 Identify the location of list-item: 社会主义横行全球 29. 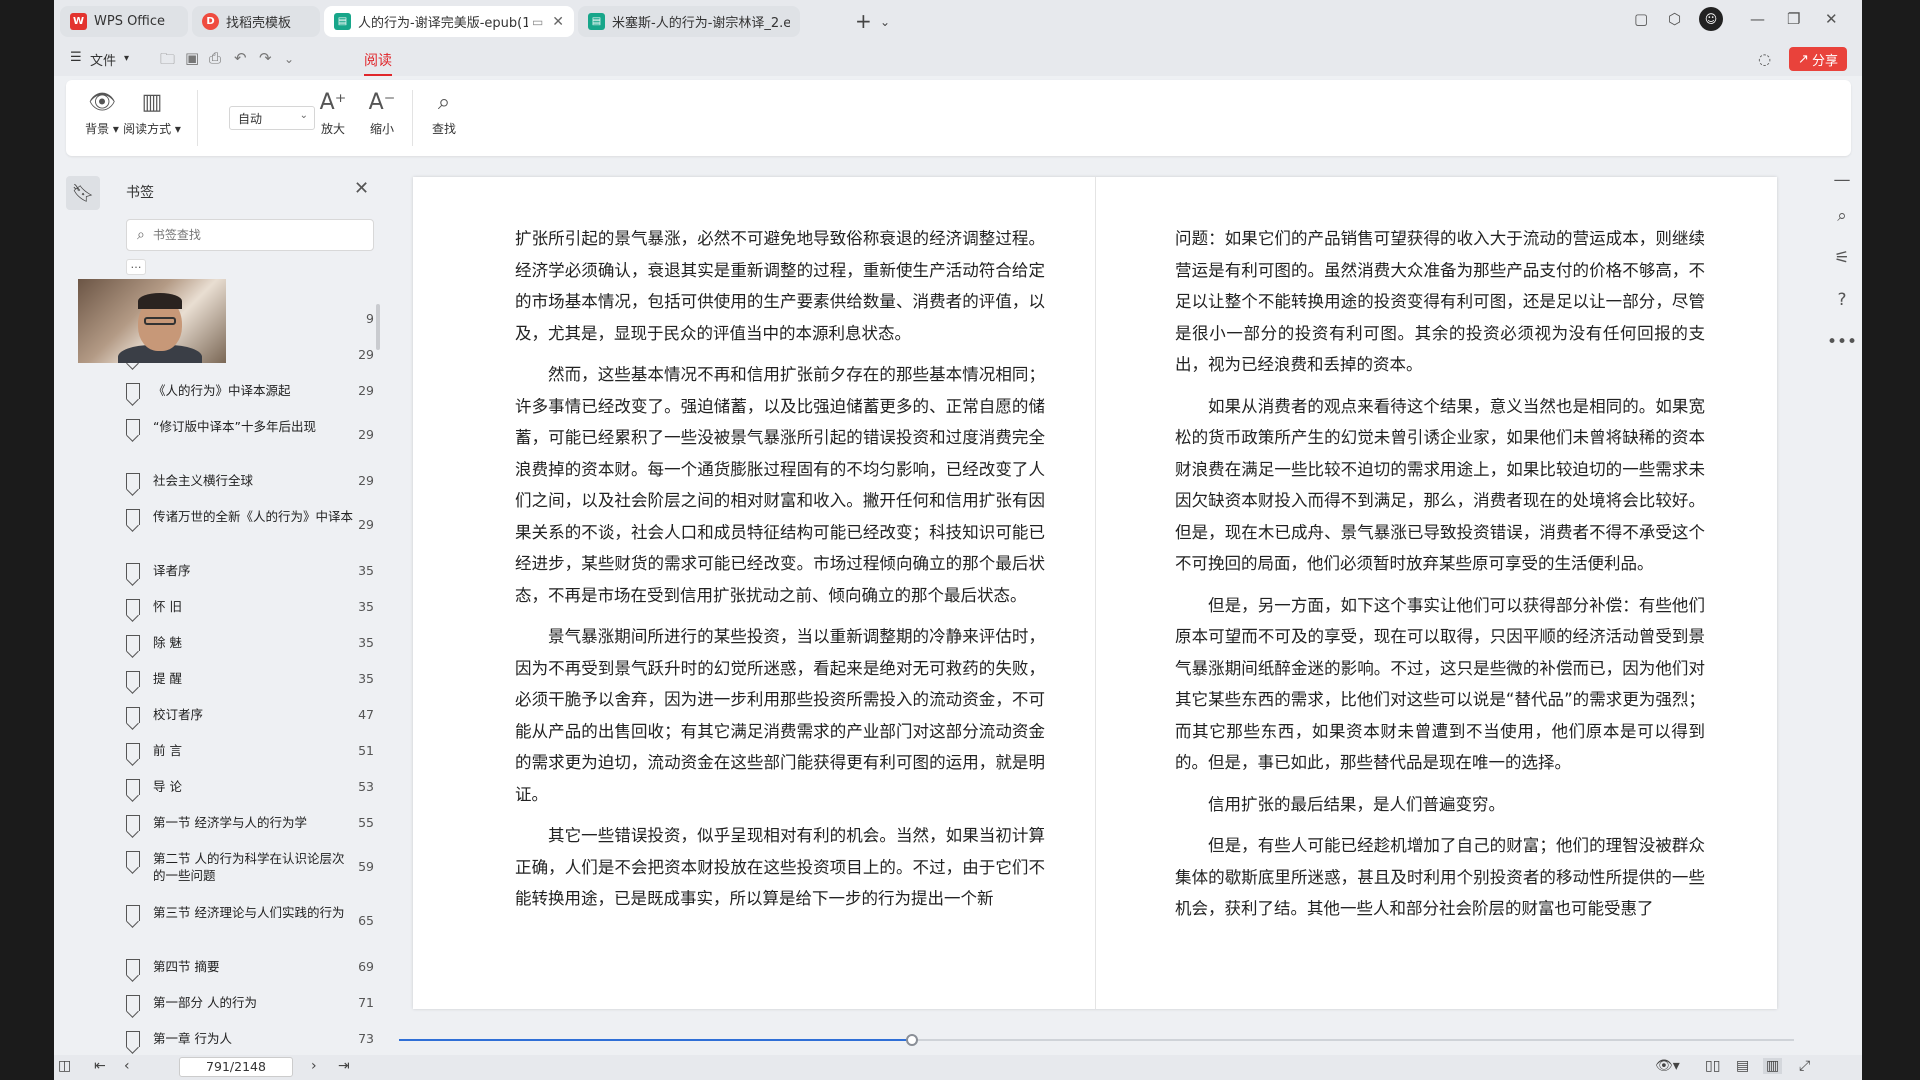
(249, 480).